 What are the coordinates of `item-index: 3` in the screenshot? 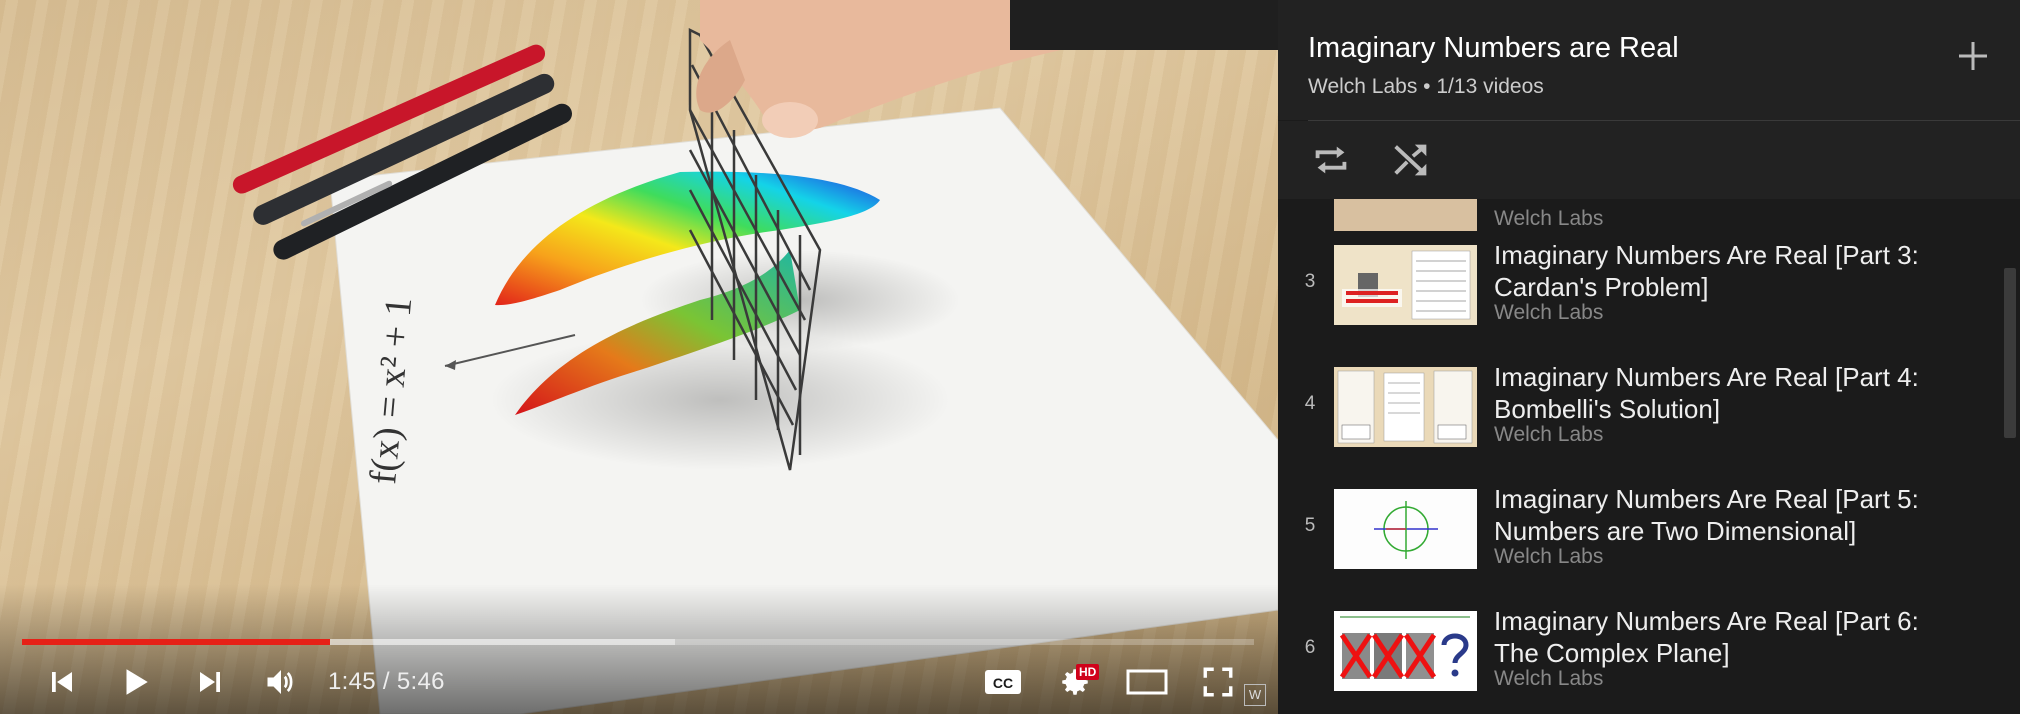 It's located at (1310, 281).